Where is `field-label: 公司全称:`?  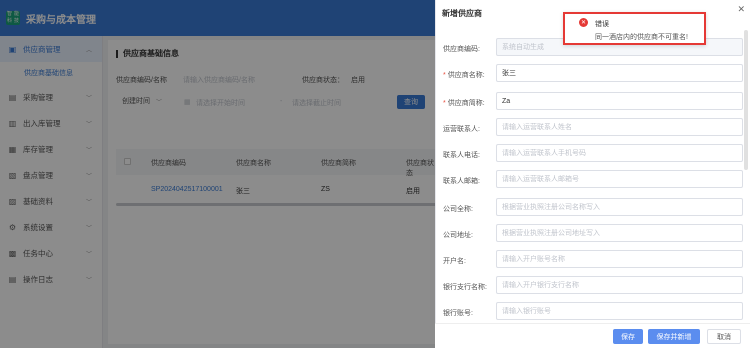 field-label: 公司全称: is located at coordinates (458, 209).